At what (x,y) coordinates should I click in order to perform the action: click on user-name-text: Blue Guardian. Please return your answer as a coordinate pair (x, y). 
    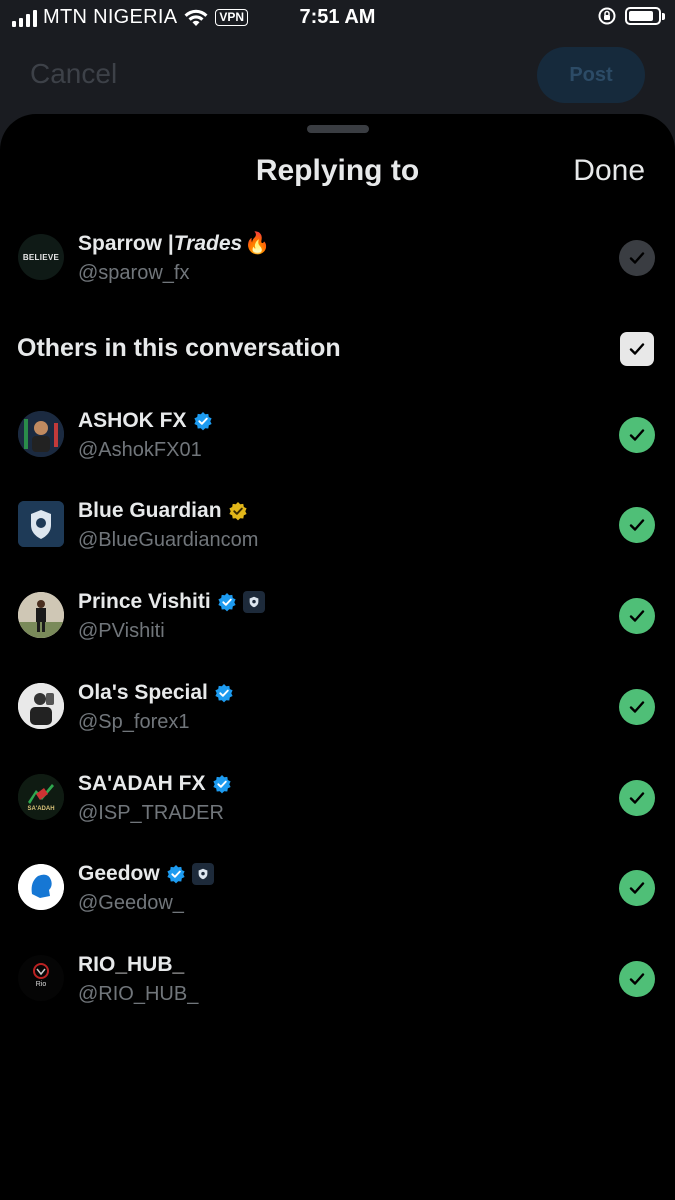
    Looking at the image, I should click on (150, 510).